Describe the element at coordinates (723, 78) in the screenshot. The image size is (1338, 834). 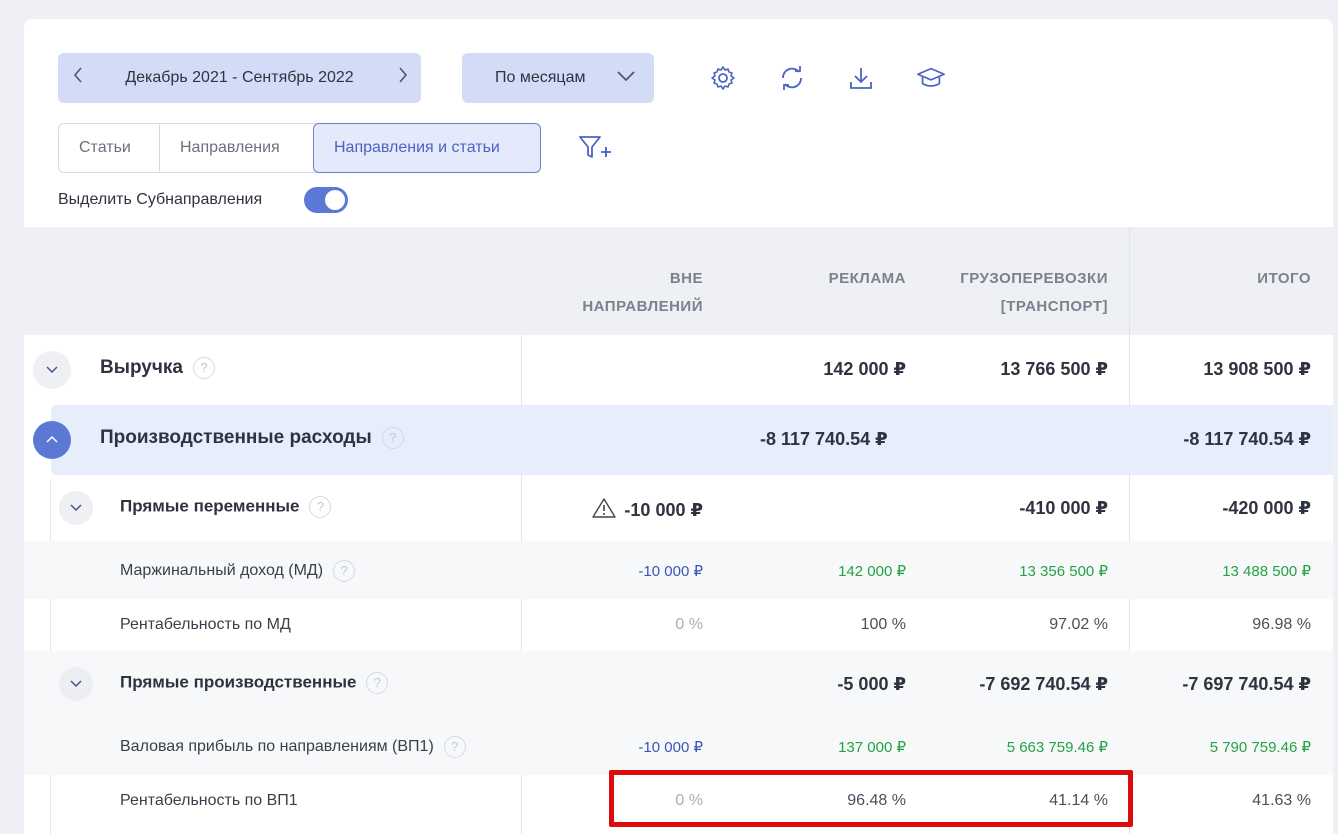
I see `gear-icon` at that location.